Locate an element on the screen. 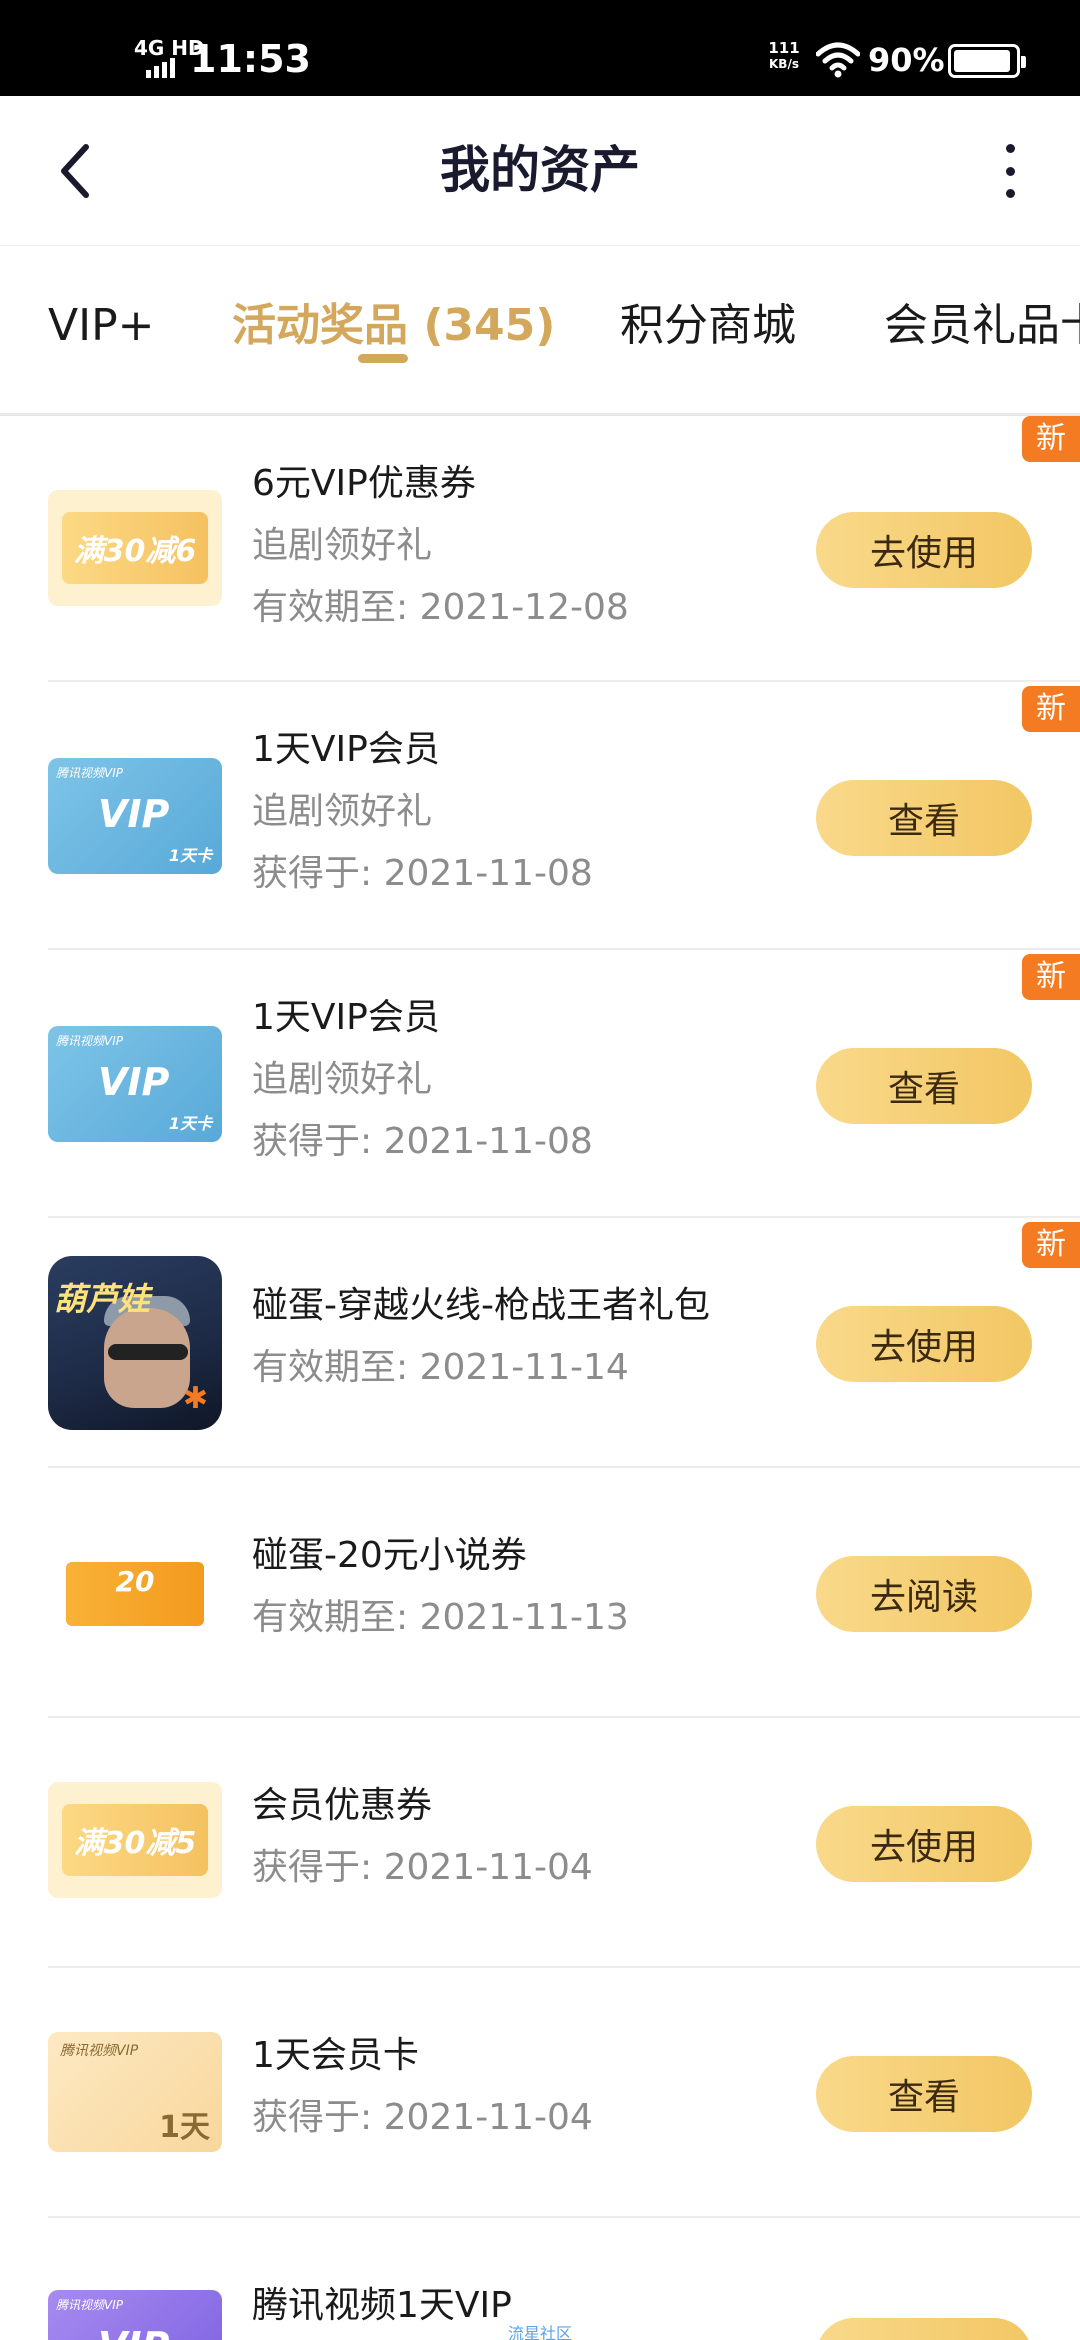  wifi-icon is located at coordinates (838, 60).